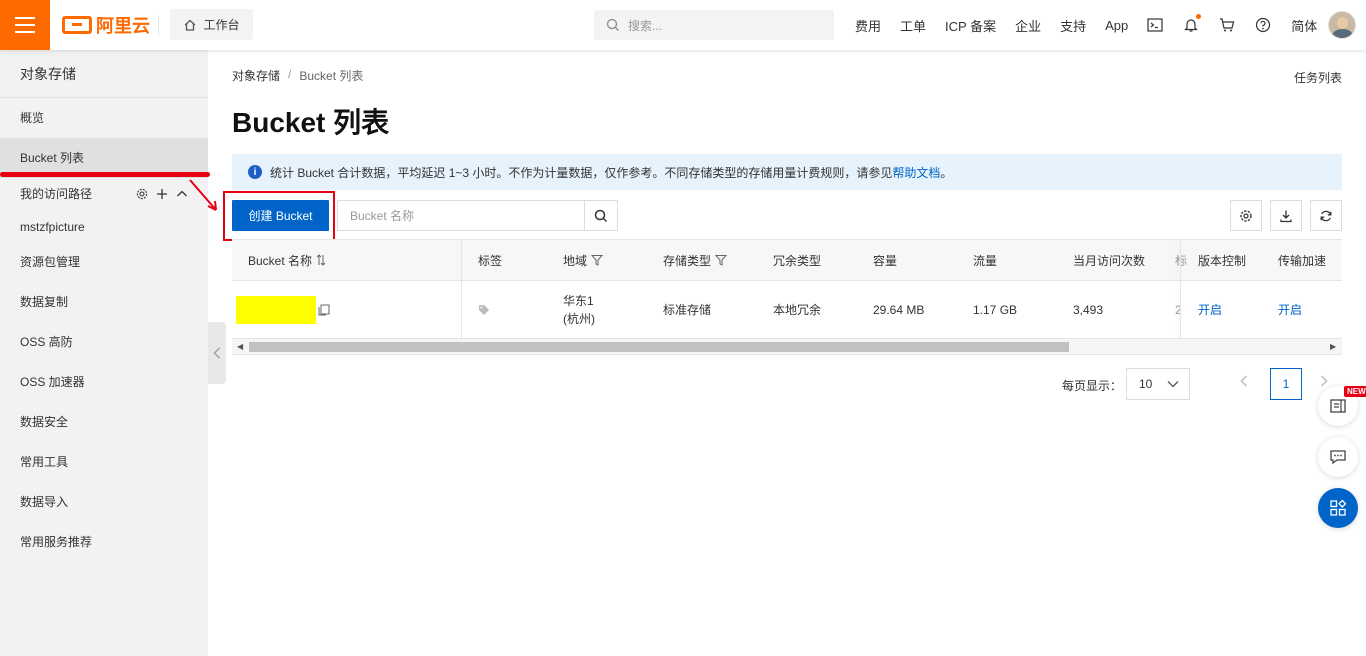 This screenshot has width=1366, height=656. I want to click on col-header-monthly-visits: 当月访问次数, so click(1109, 260).